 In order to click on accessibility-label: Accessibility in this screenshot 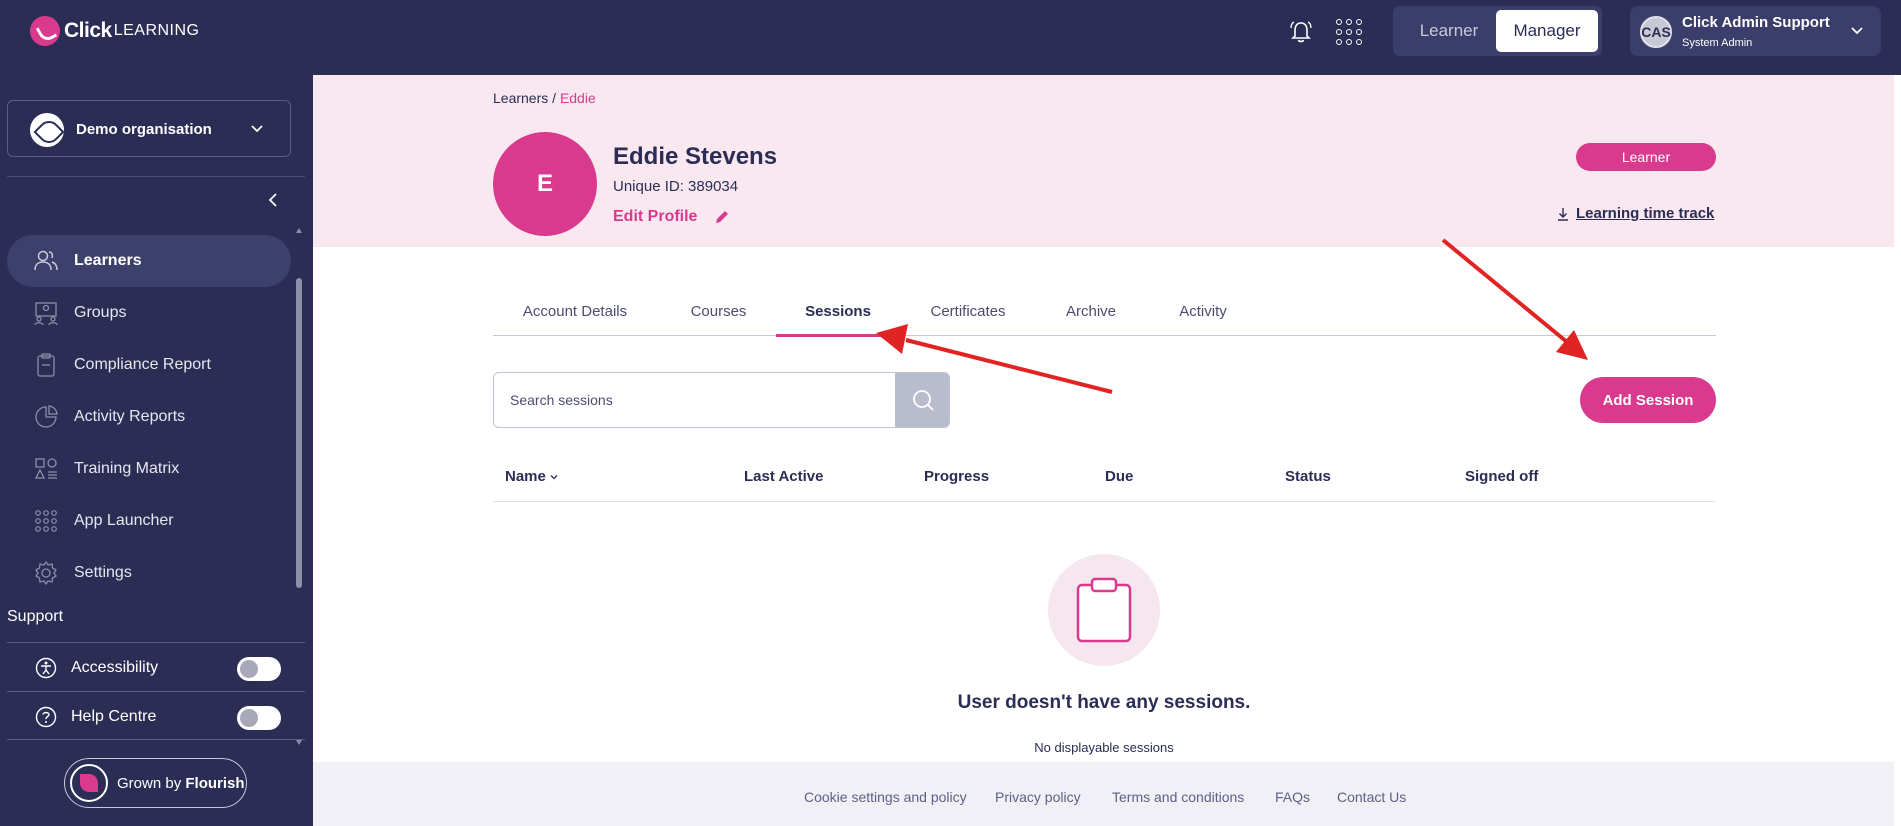, I will do `click(115, 667)`.